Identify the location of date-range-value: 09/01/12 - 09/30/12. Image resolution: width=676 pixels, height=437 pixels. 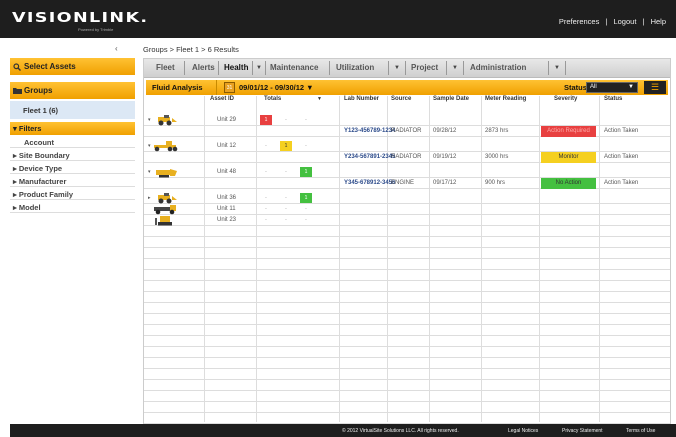
(272, 87).